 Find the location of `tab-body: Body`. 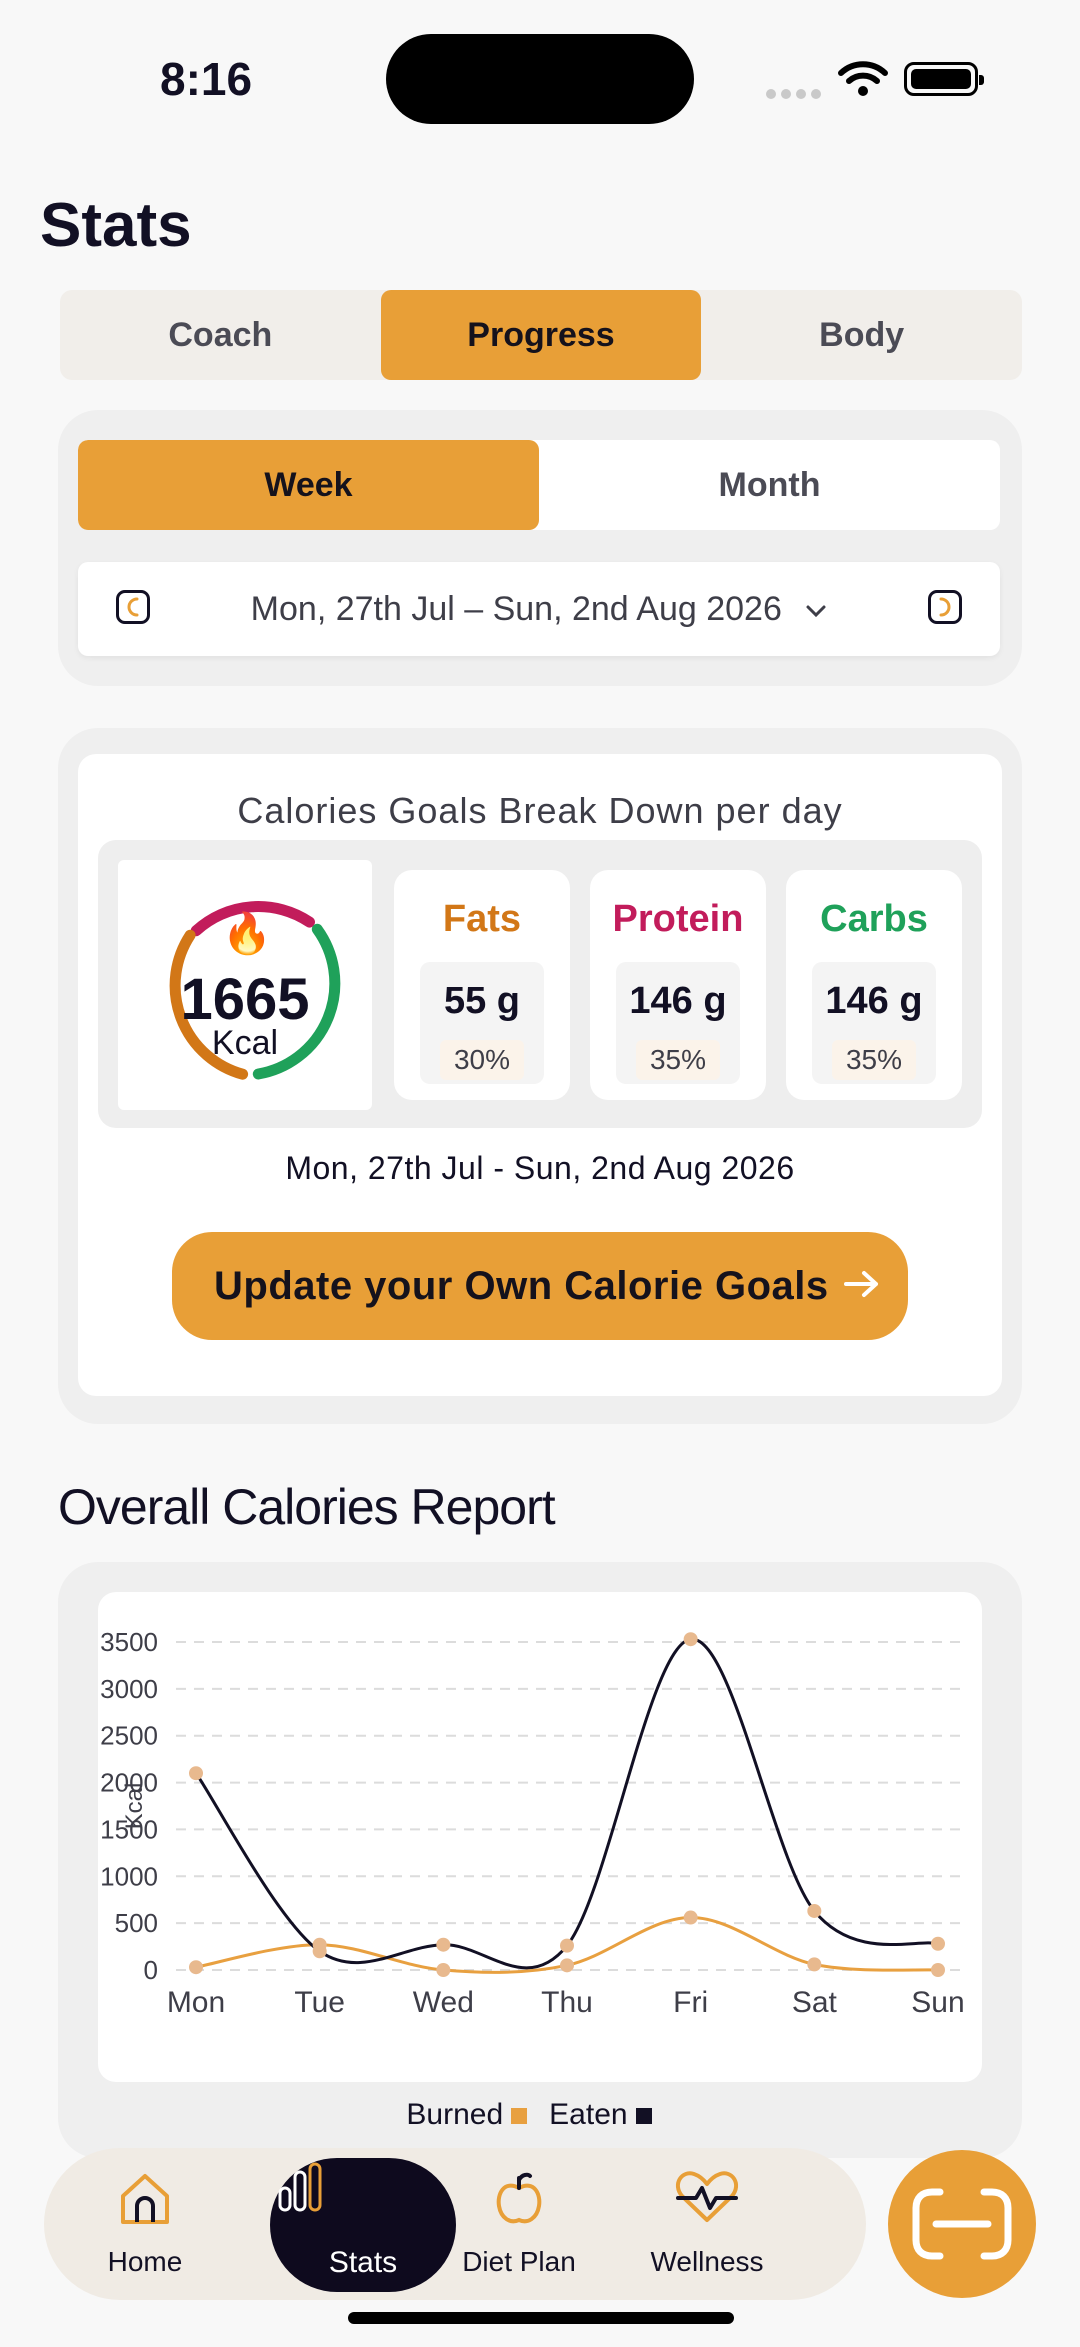

tab-body: Body is located at coordinates (861, 335).